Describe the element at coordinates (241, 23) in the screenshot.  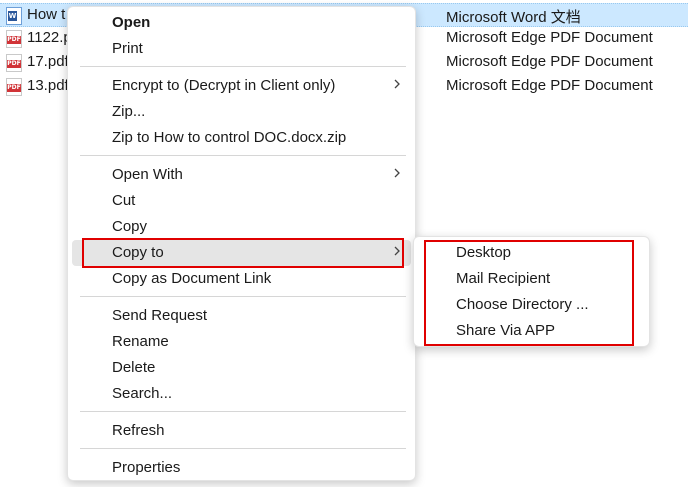
I see `menu-item-open: Open` at that location.